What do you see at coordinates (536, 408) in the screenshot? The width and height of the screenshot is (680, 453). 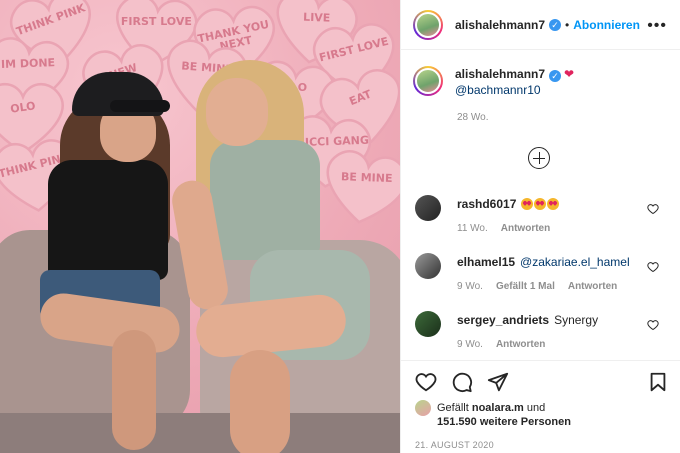 I see `likes-conjunction: und` at bounding box center [536, 408].